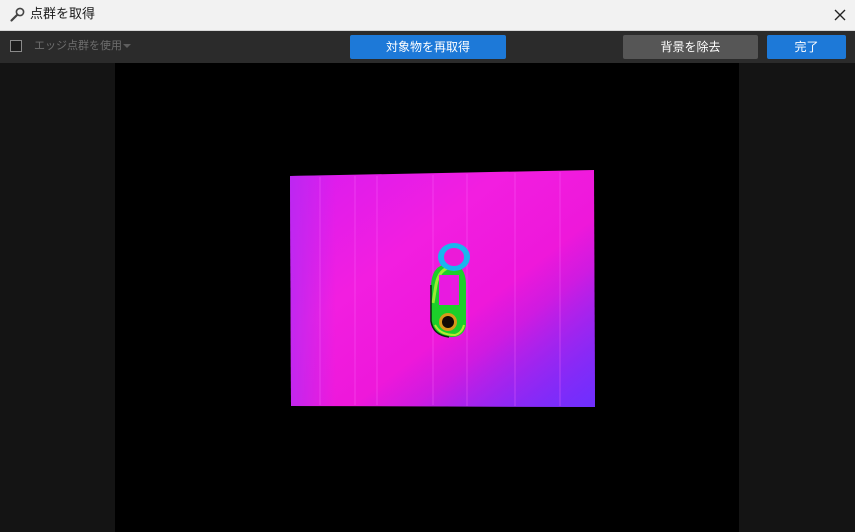  I want to click on done-button: 完了, so click(806, 47).